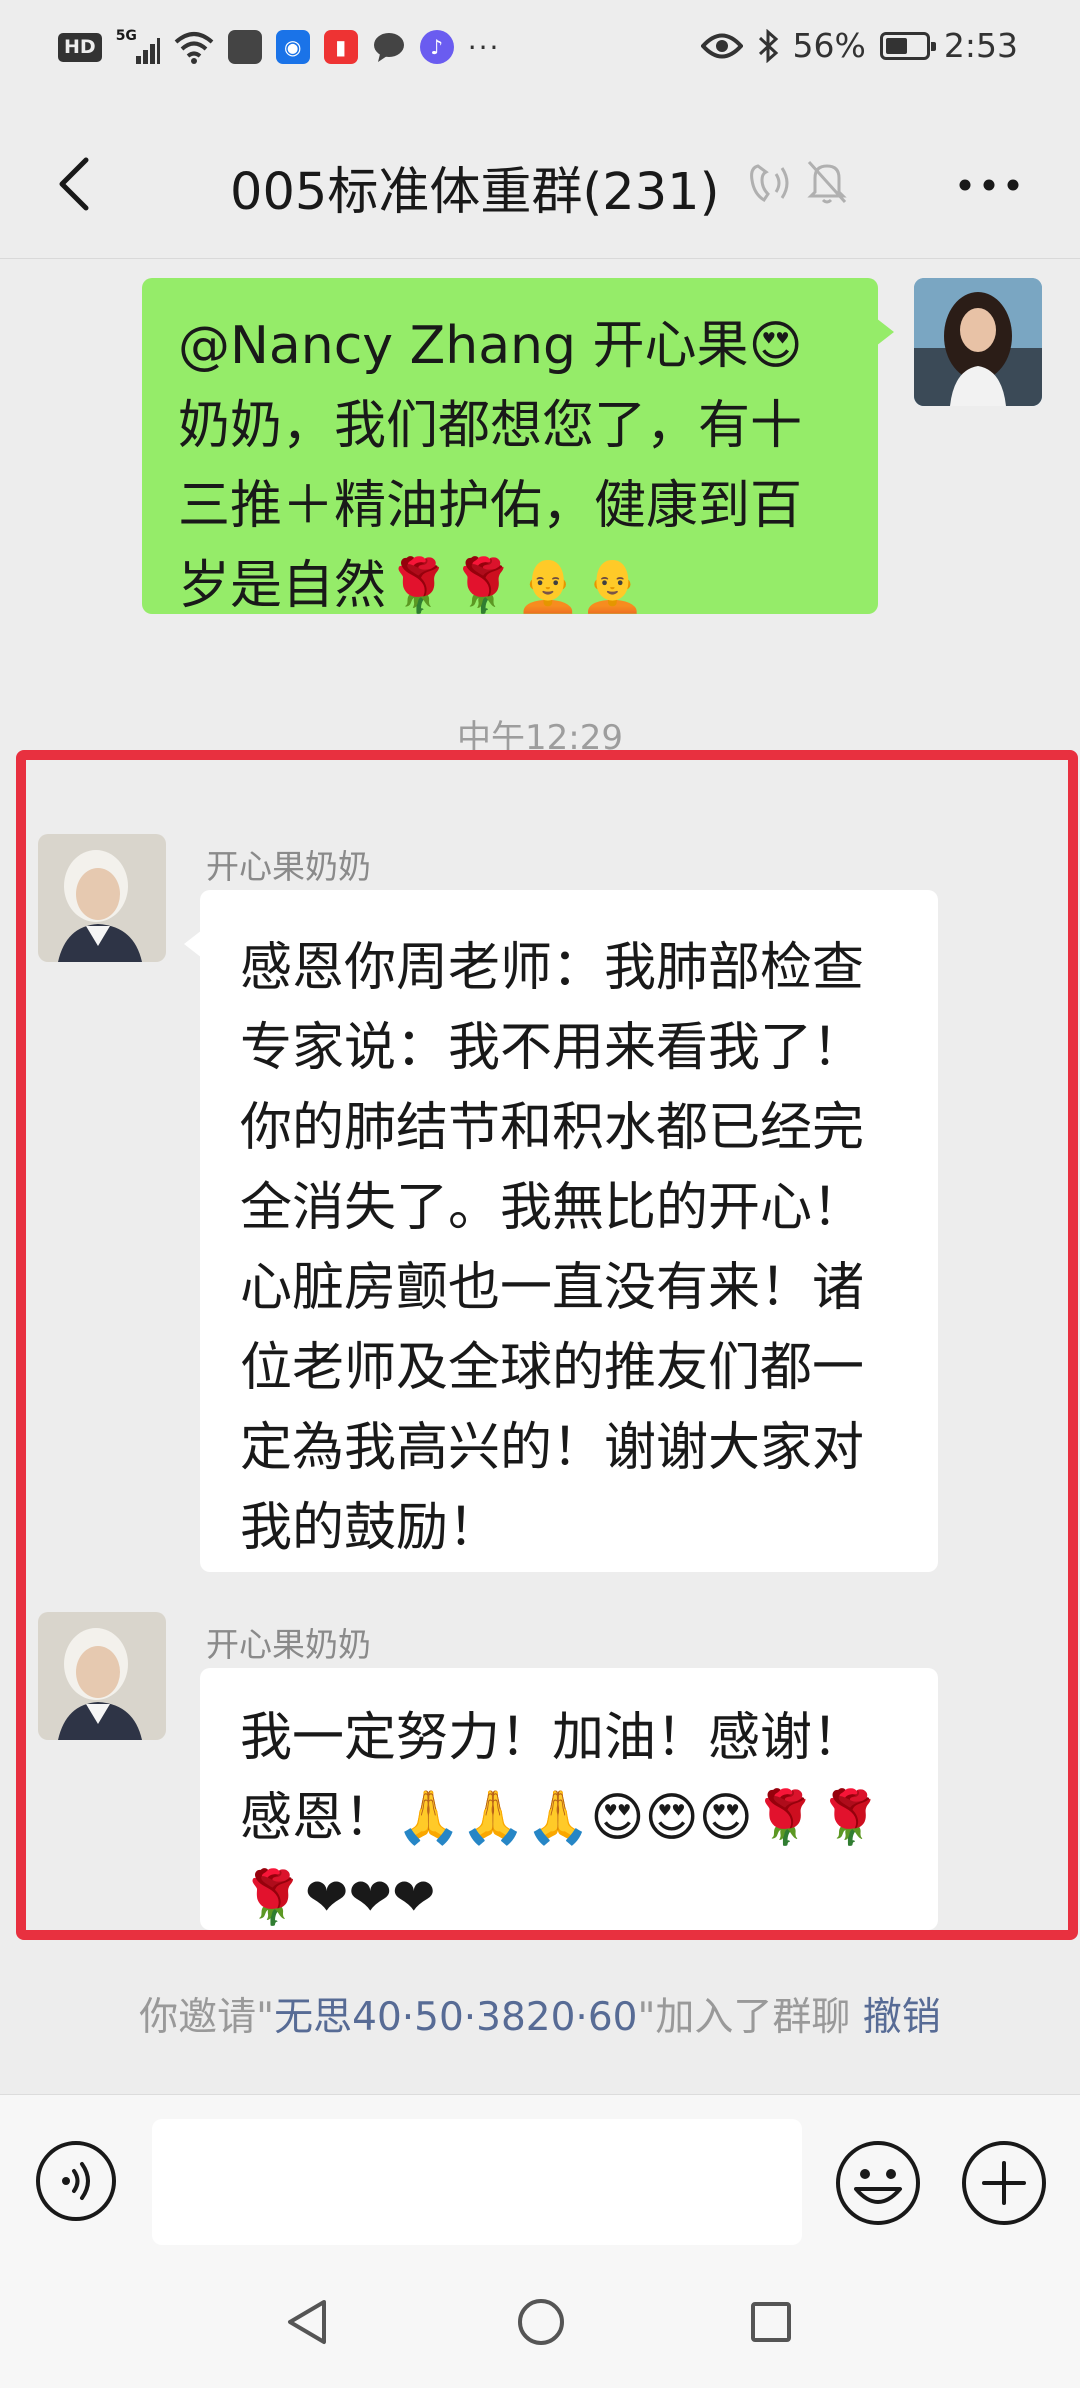 The width and height of the screenshot is (1080, 2388). I want to click on network-type-label: 5G, so click(126, 36).